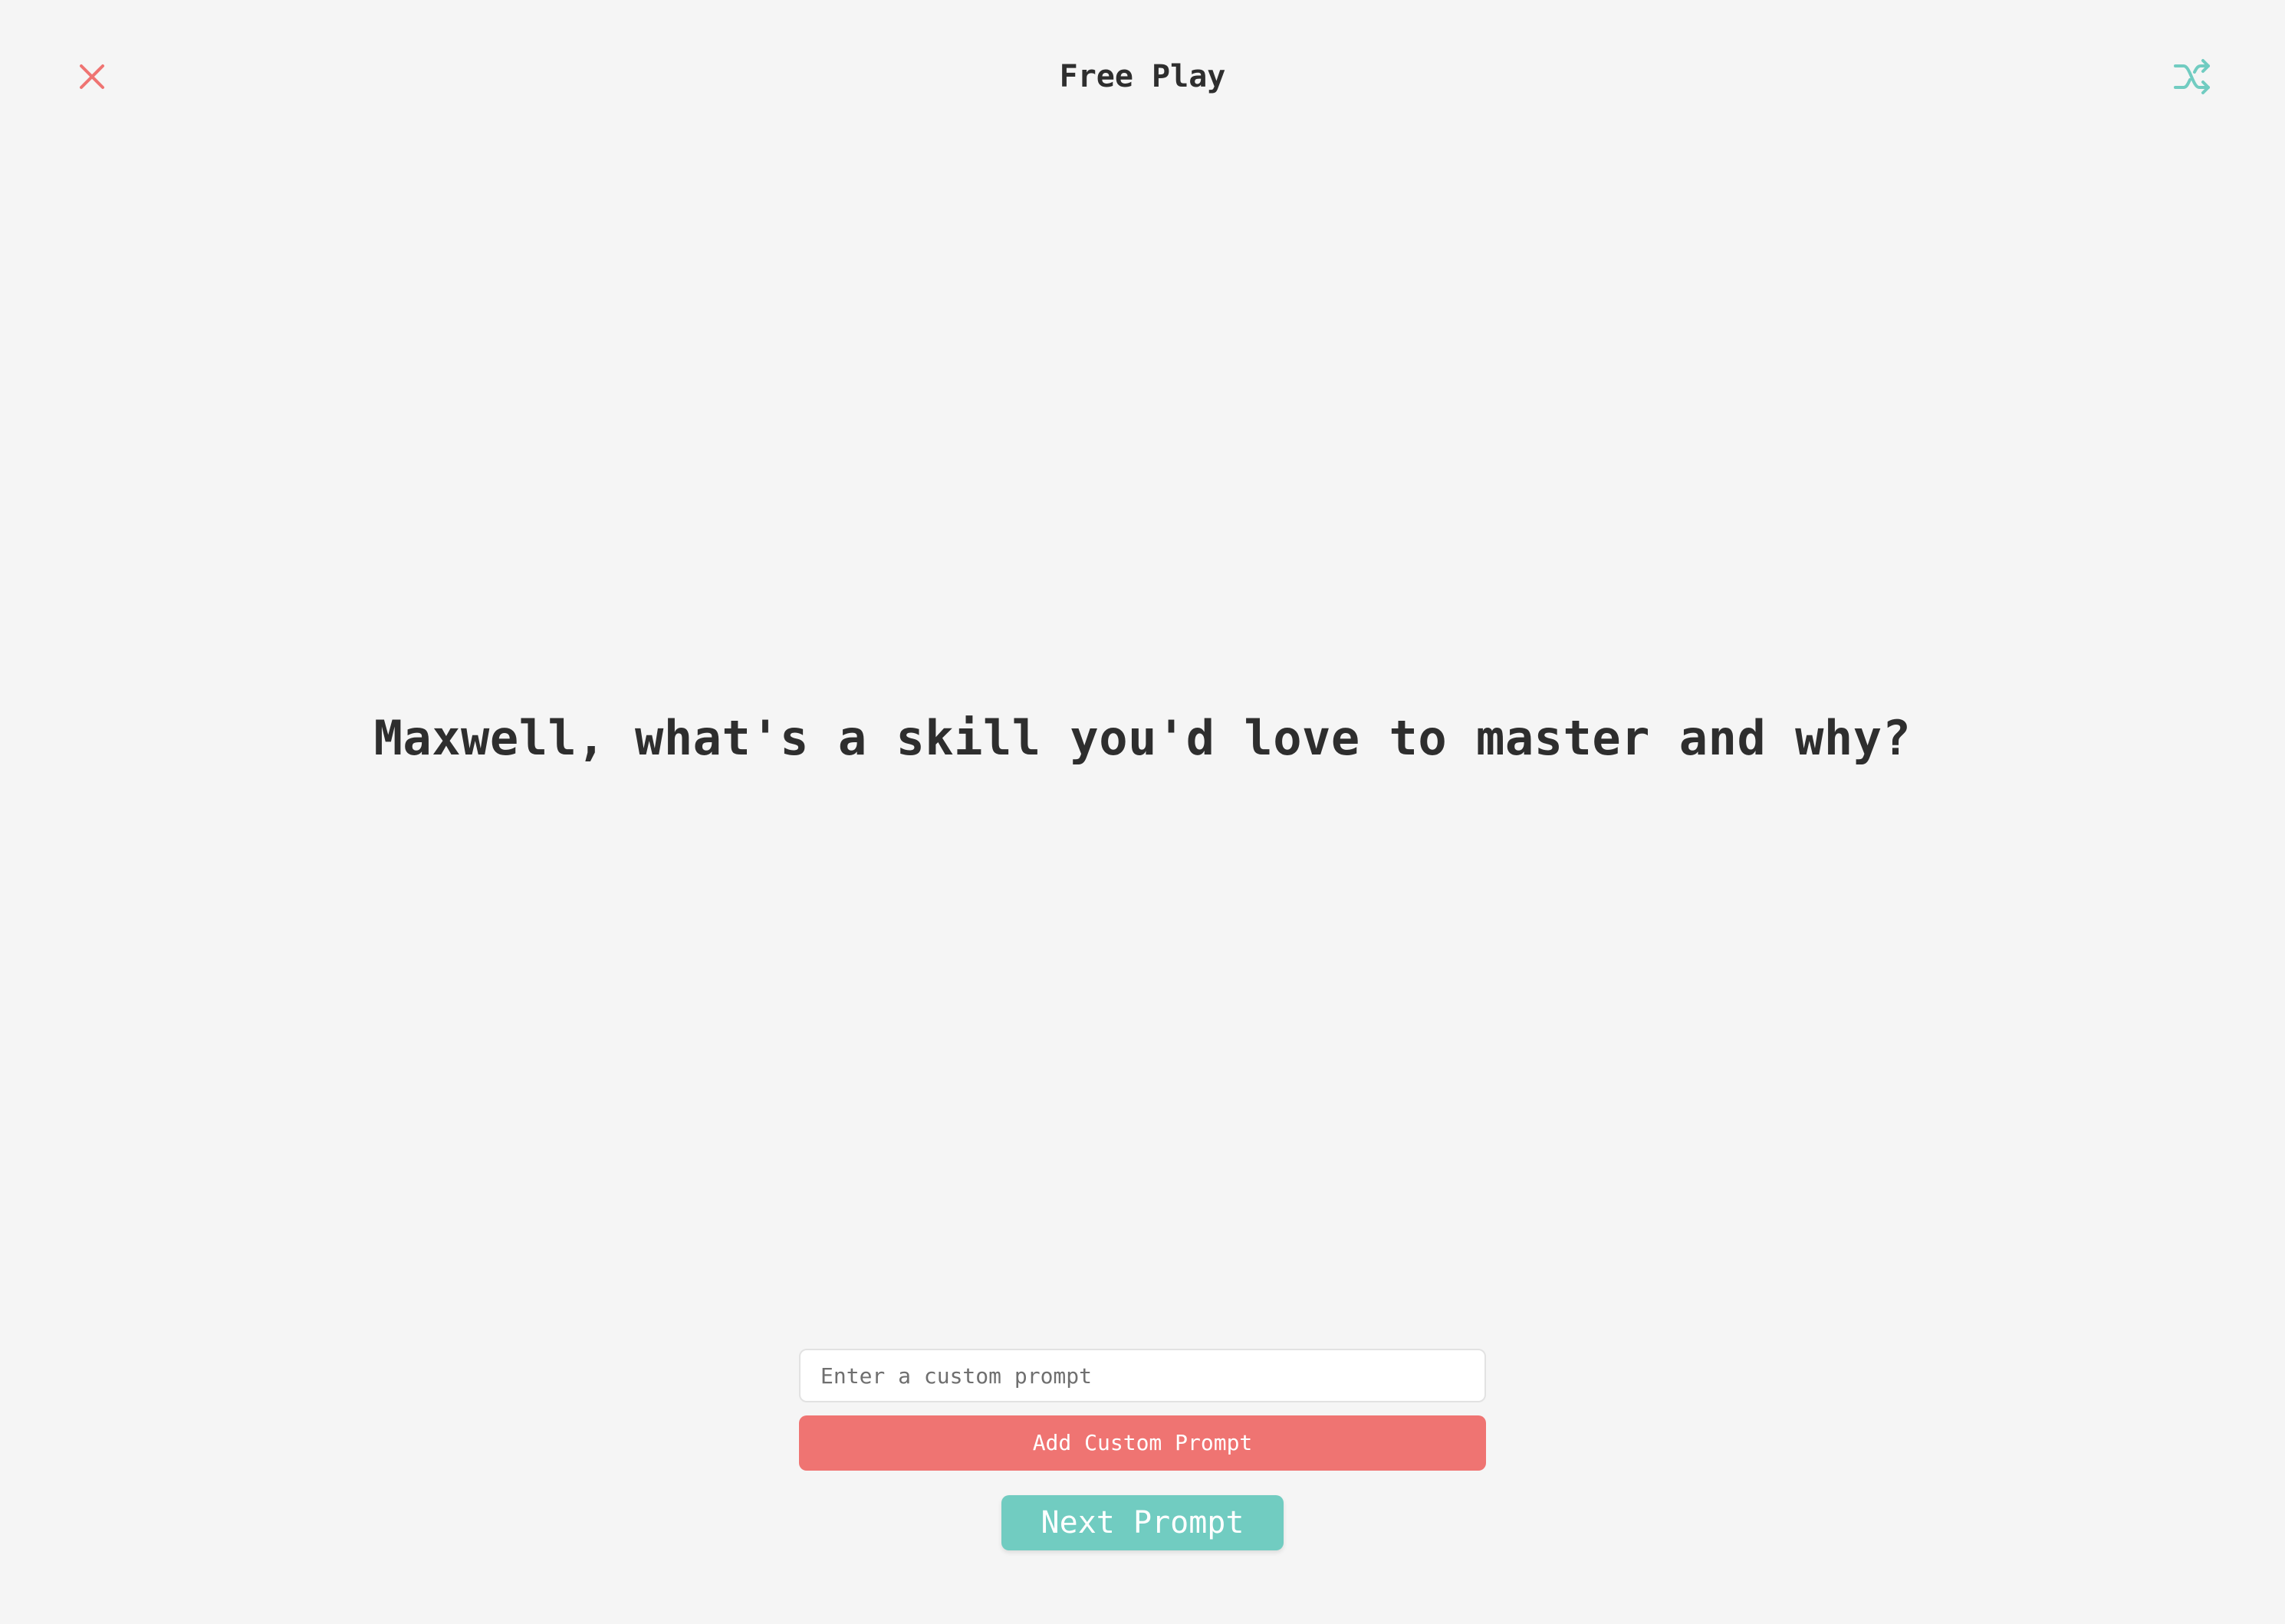  What do you see at coordinates (1142, 1443) in the screenshot?
I see `add-custom-prompt-button: Add Custom Prompt` at bounding box center [1142, 1443].